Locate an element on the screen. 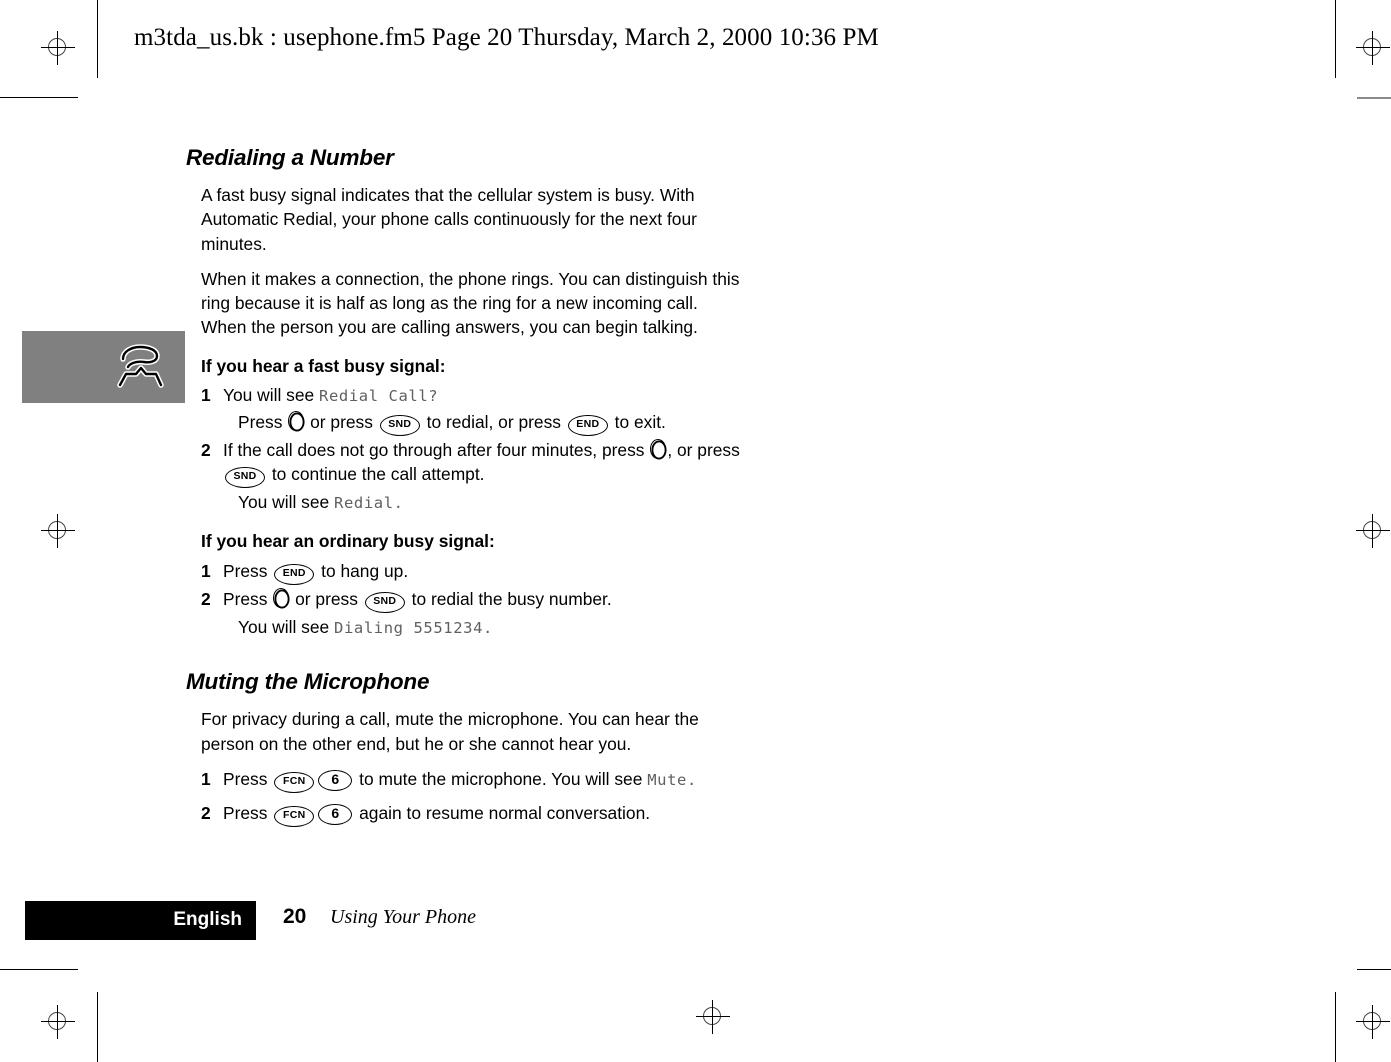  step-text-fragment: to redial, or press is located at coordinates (493, 421).